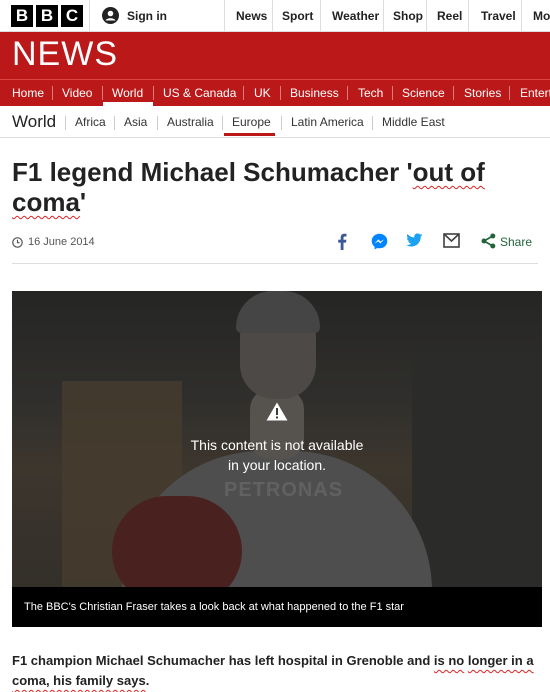 This screenshot has height=692, width=550. I want to click on email-icon, so click(451, 240).